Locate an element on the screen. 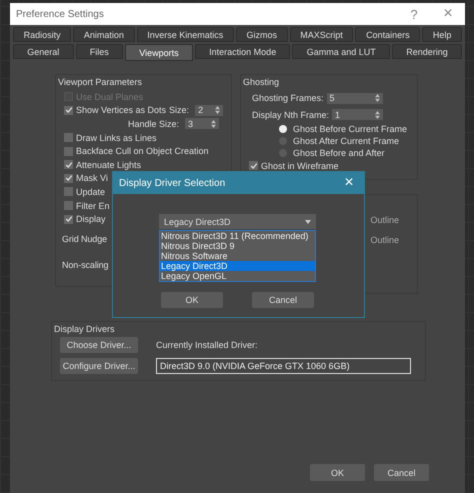 The height and width of the screenshot is (493, 474). tab: Radiosity is located at coordinates (42, 34).